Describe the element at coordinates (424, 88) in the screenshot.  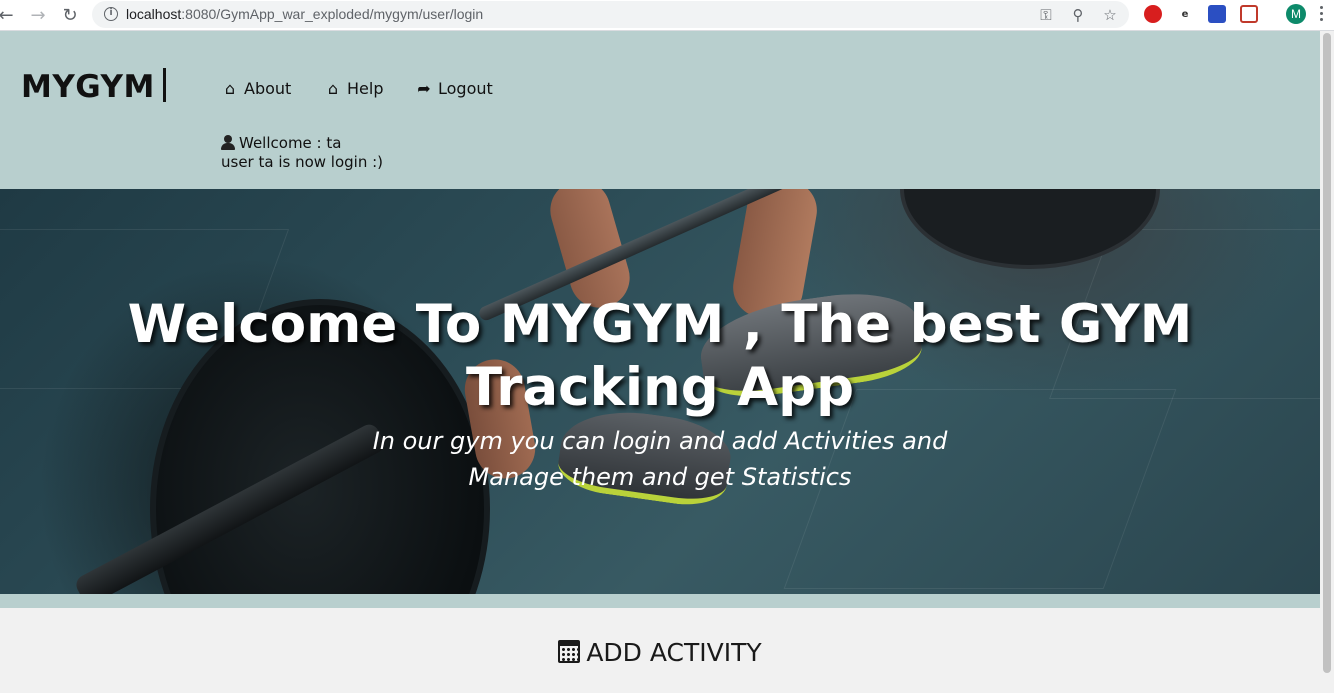
I see `sign-out-icon: ➦` at that location.